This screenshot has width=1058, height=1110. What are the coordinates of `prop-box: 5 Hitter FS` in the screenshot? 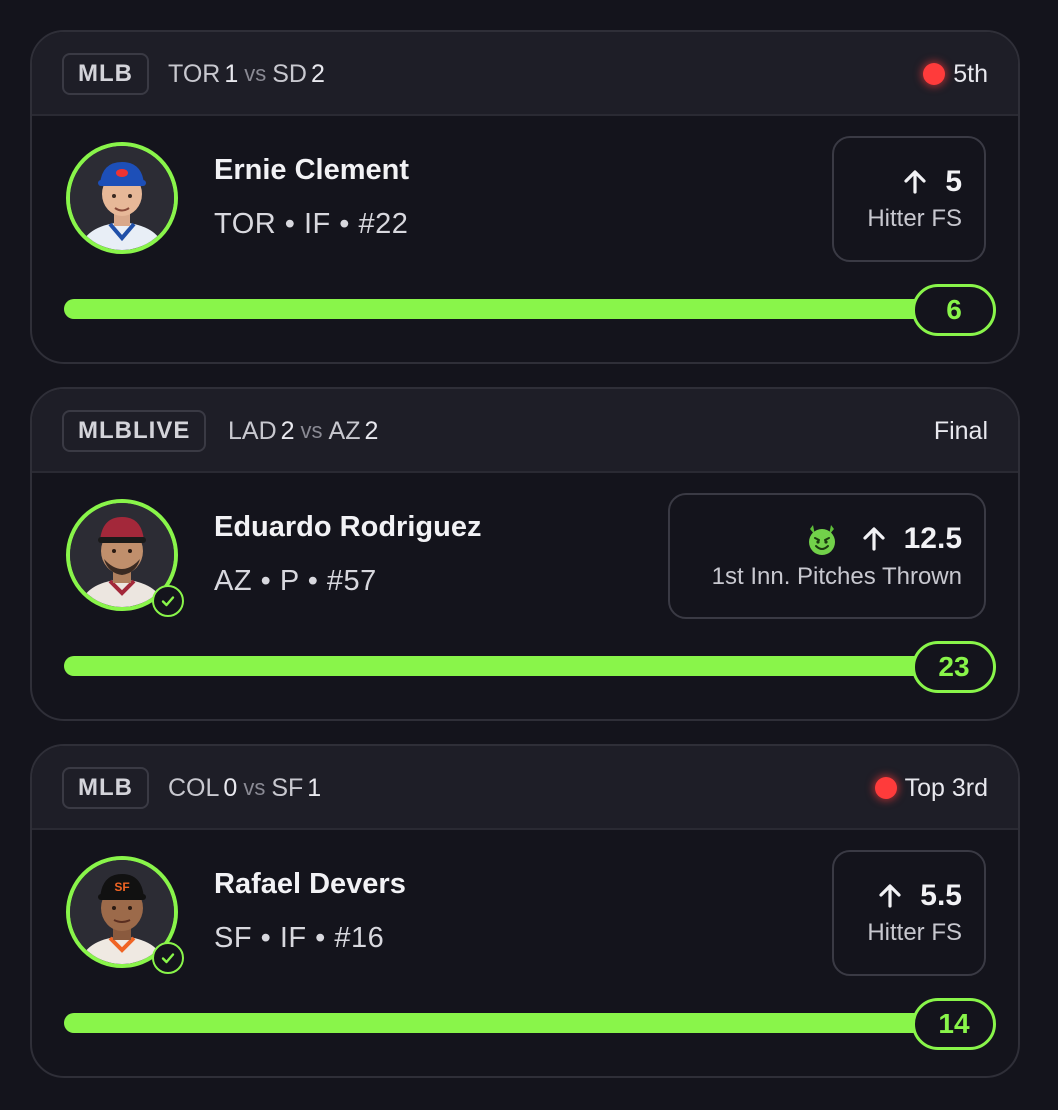 It's located at (909, 199).